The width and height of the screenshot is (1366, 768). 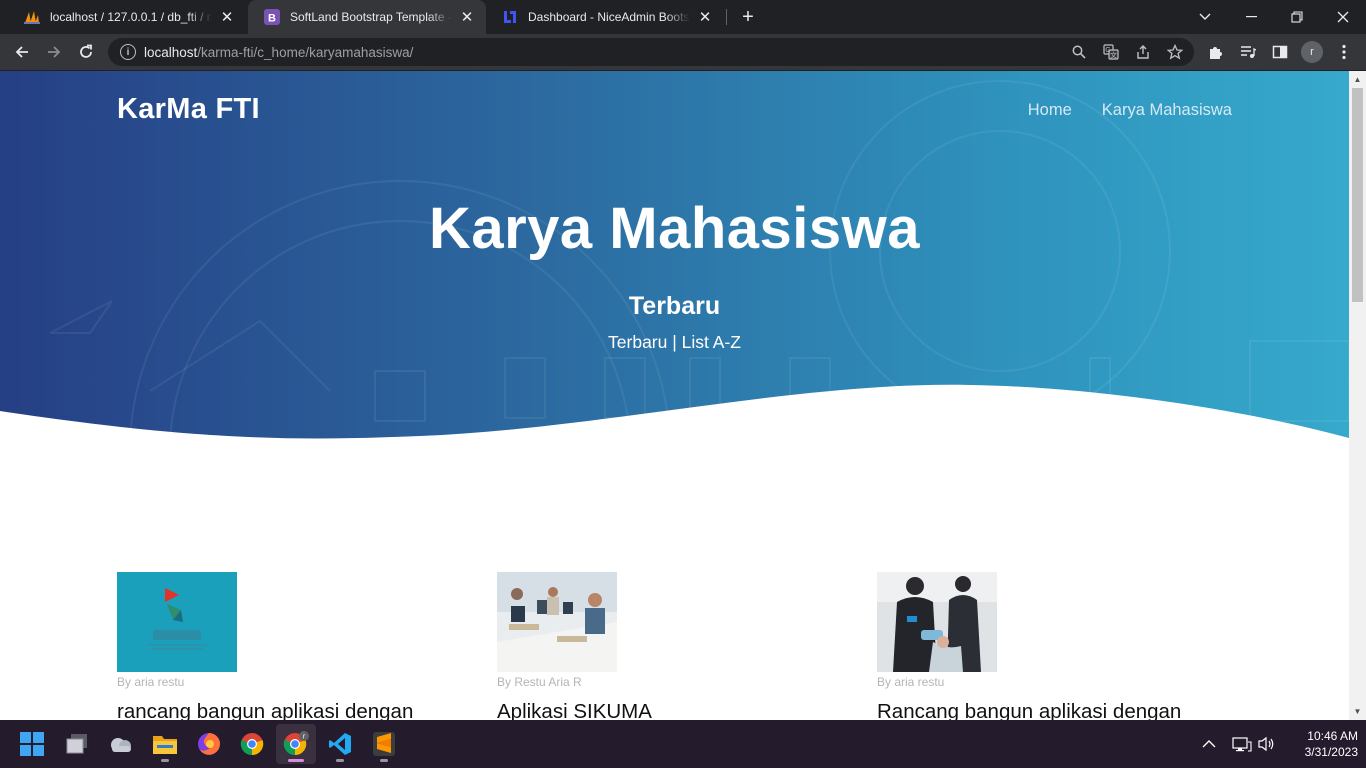 I want to click on bootstrap-icon: B, so click(x=272, y=17).